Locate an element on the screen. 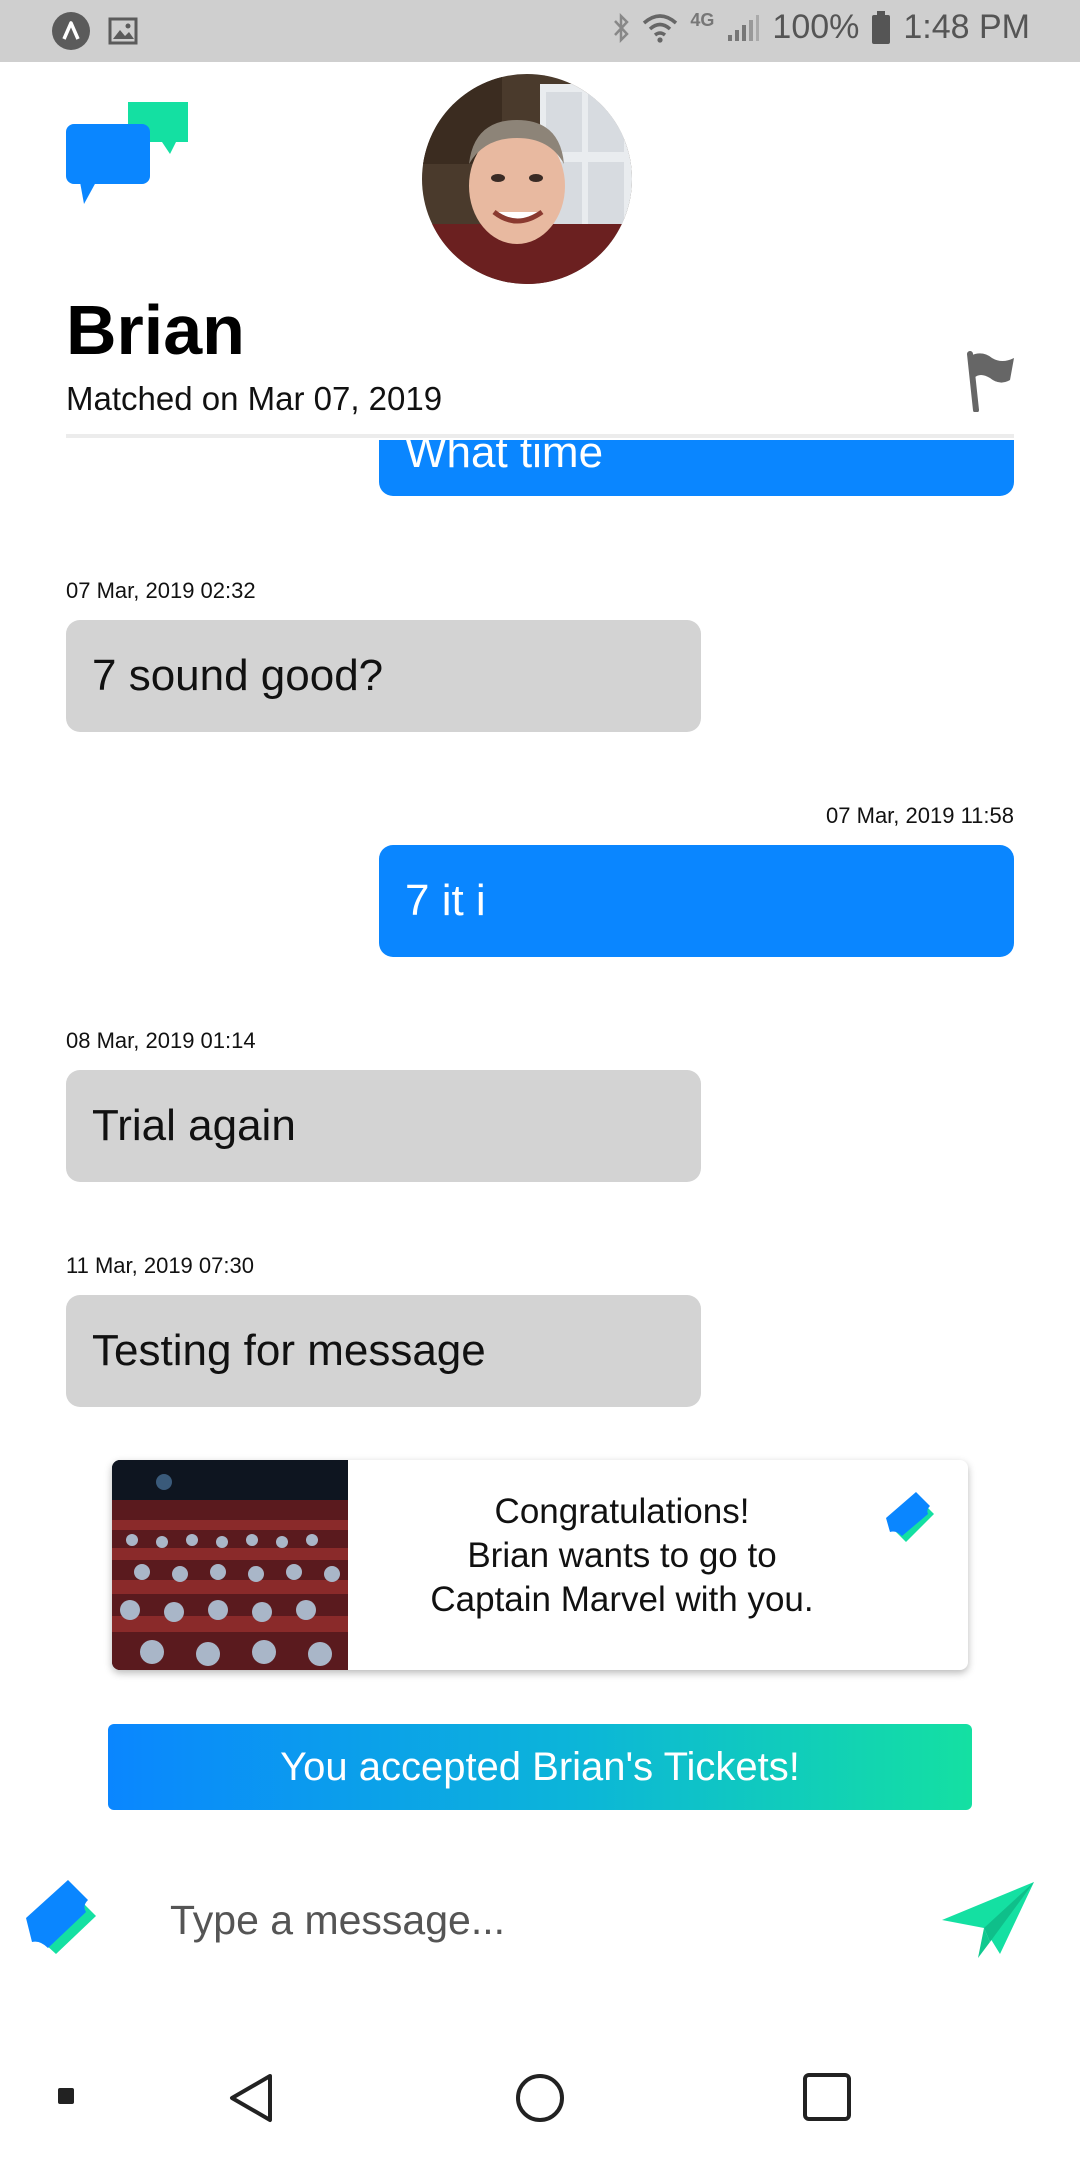 This screenshot has height=2160, width=1080. message-bubble-incoming: 7 sound good? is located at coordinates (383, 676).